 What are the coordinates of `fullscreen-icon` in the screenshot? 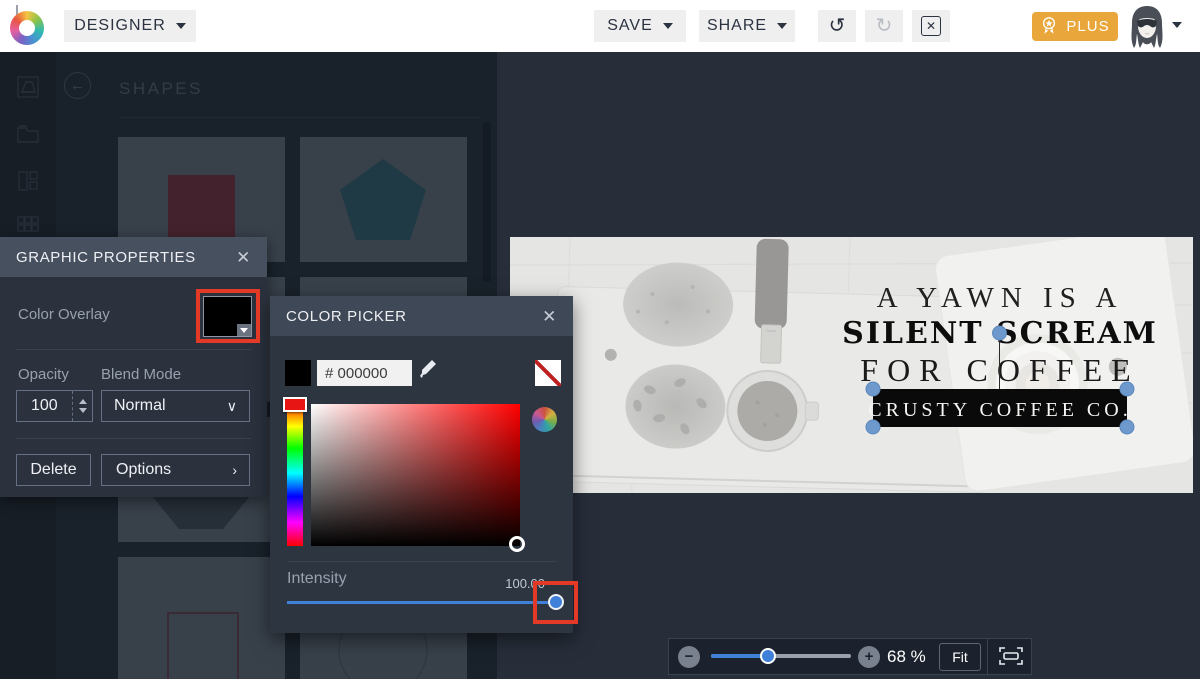 It's located at (1011, 657).